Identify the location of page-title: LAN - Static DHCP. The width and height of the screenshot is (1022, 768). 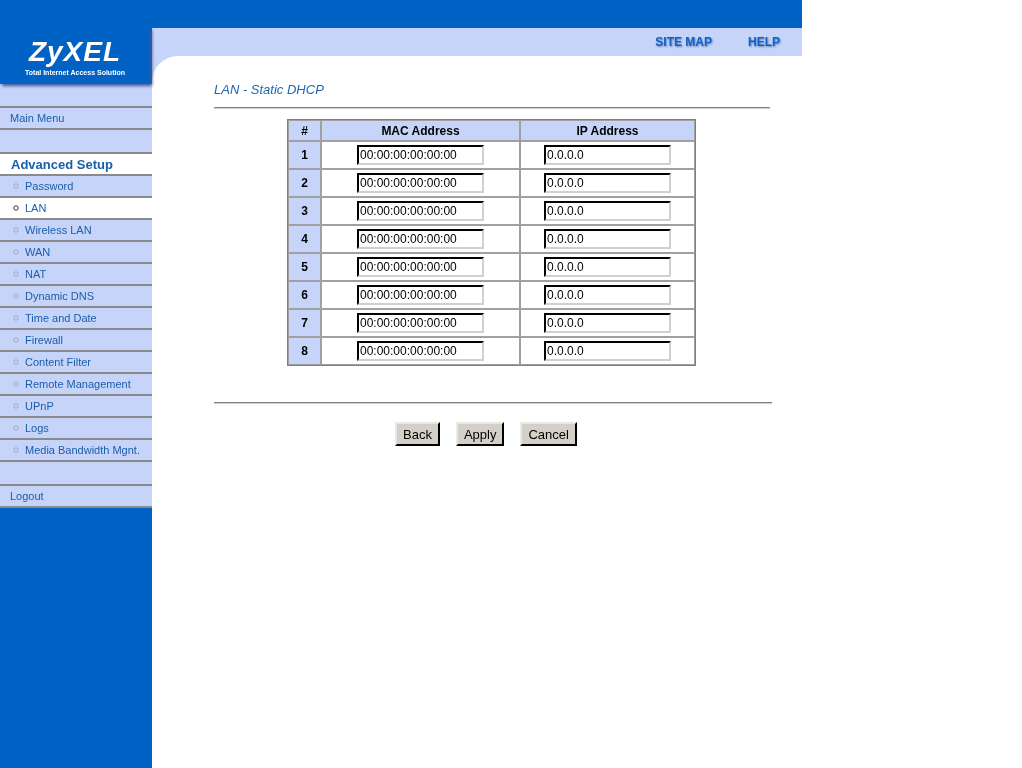
(269, 89).